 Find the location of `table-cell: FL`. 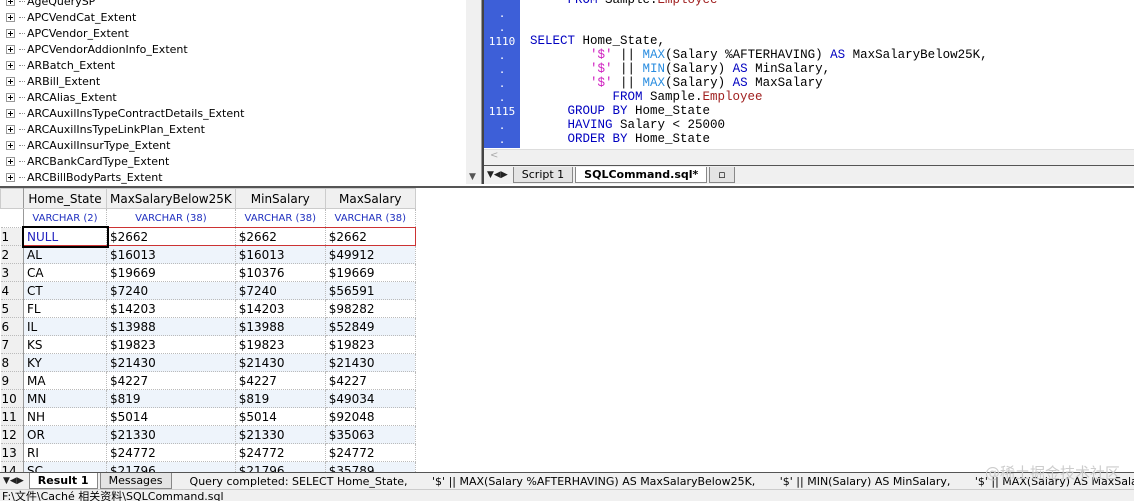

table-cell: FL is located at coordinates (65, 308).